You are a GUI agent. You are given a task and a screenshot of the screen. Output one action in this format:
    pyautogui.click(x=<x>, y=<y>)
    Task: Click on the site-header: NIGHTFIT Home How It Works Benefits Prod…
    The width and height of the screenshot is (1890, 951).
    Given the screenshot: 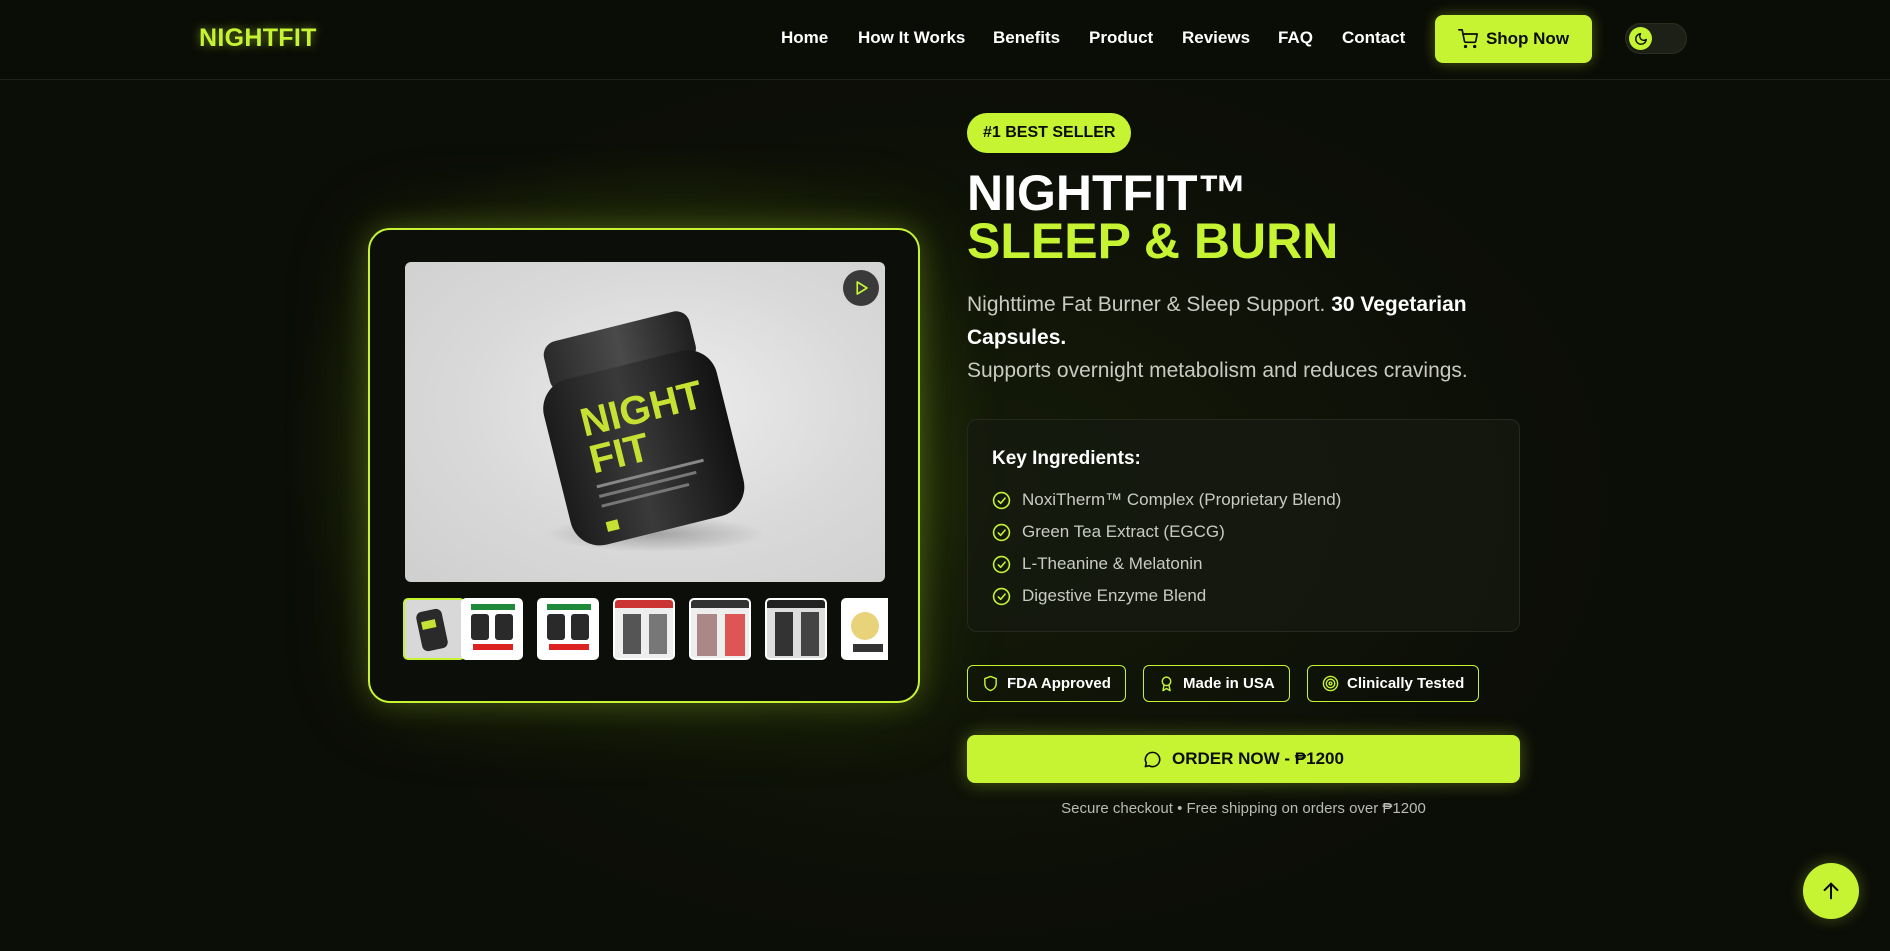 What is the action you would take?
    pyautogui.click(x=945, y=40)
    